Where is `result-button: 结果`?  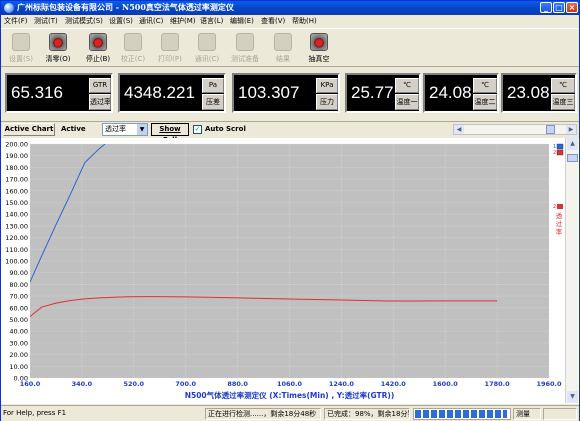 result-button: 结果 is located at coordinates (283, 48).